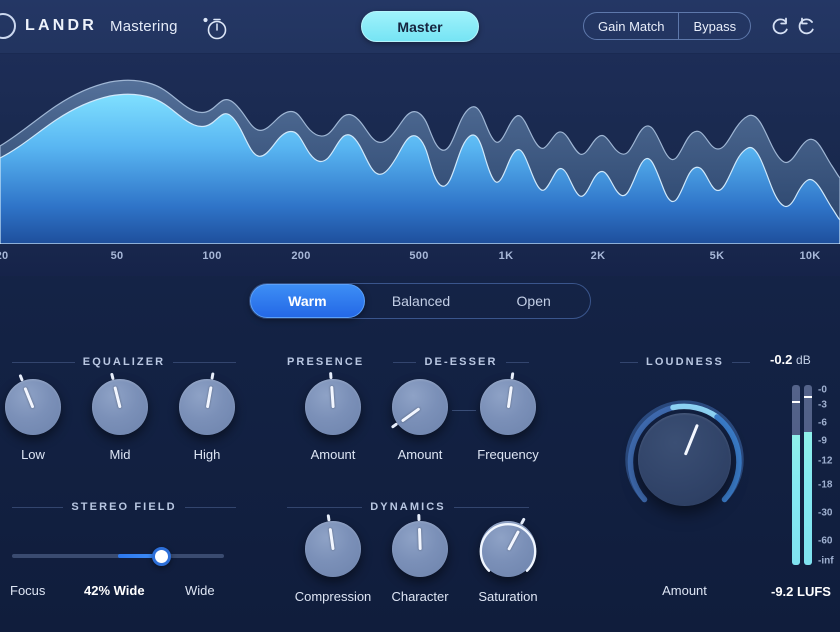 The height and width of the screenshot is (632, 840). I want to click on meter-scale-label: -12, so click(825, 461).